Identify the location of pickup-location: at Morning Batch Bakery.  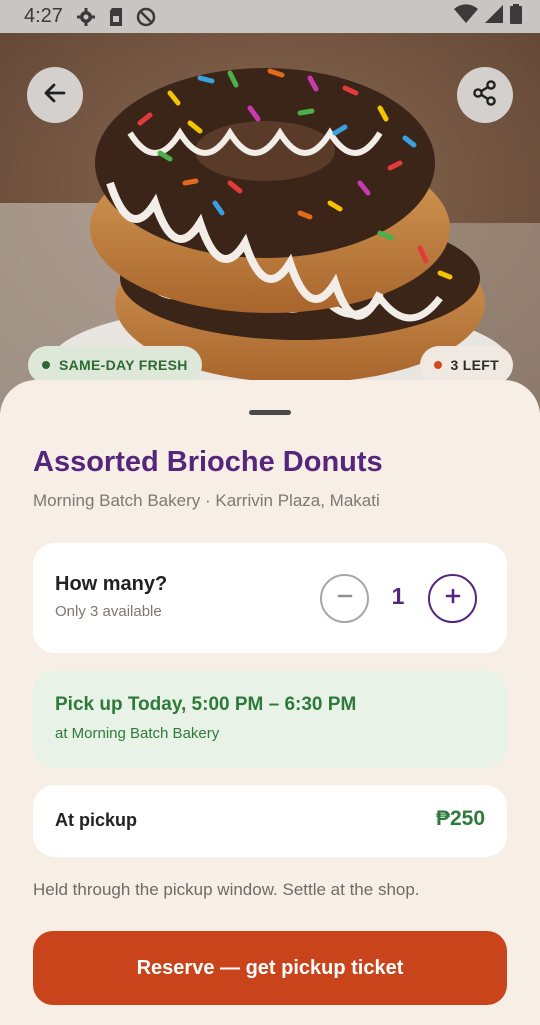
(137, 733).